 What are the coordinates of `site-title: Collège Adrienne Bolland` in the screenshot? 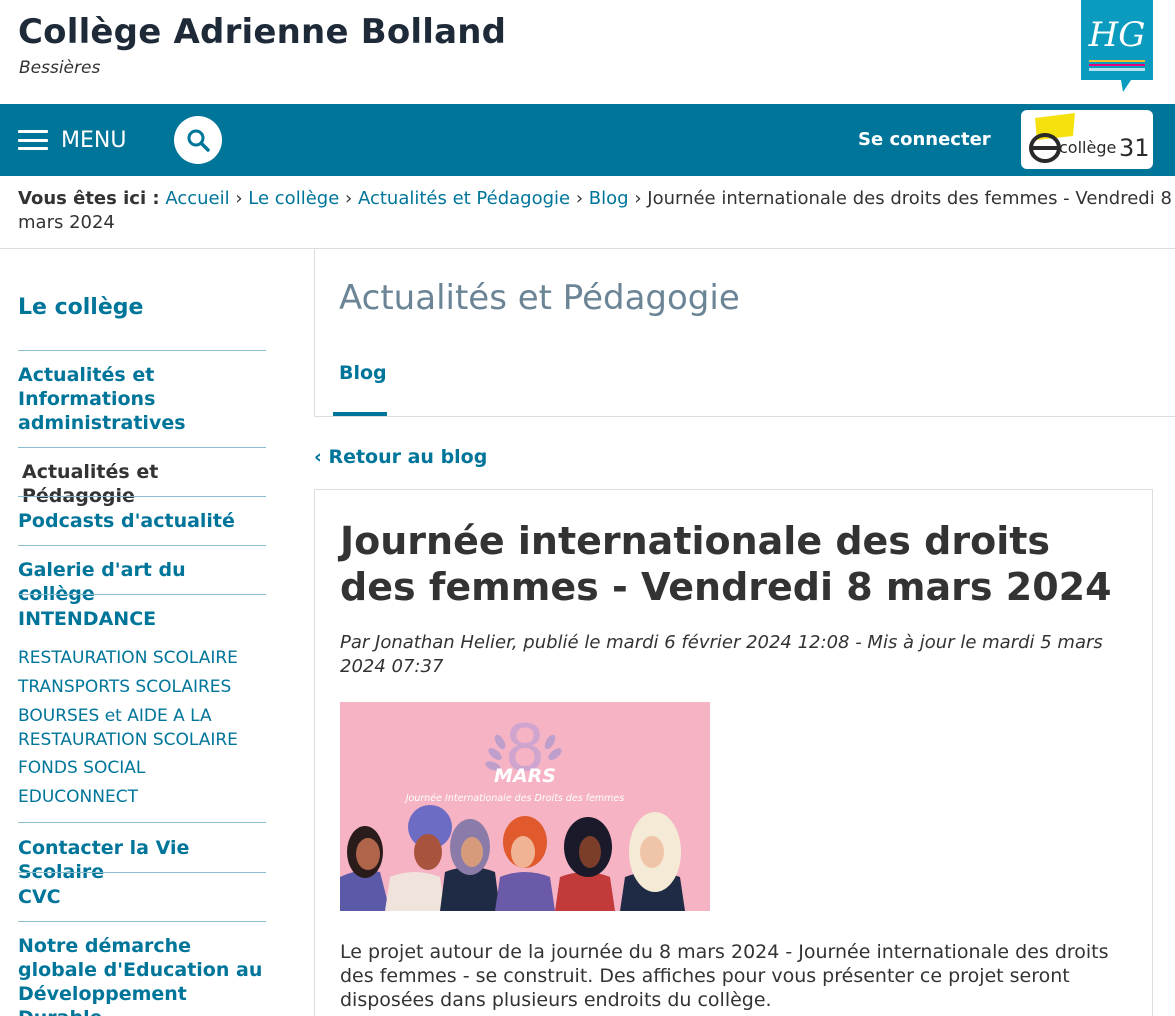 It's located at (262, 32).